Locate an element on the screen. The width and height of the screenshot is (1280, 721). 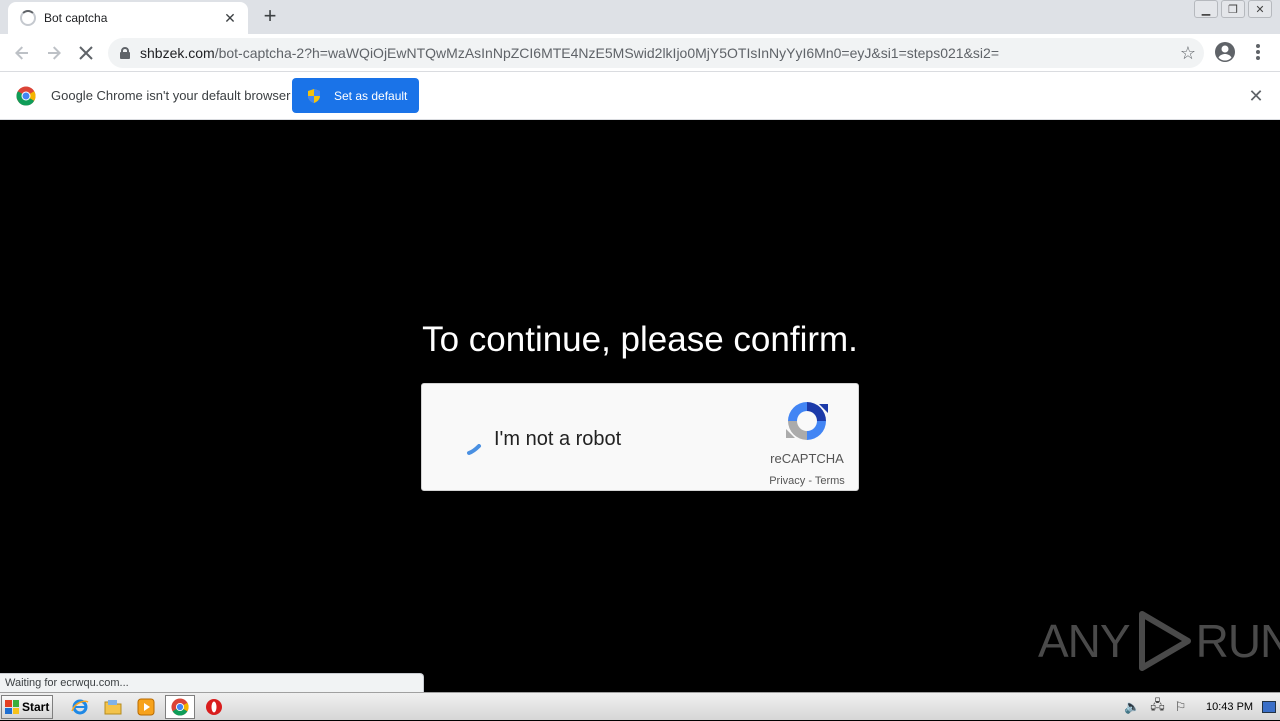
recaptcha-checkbox-spinner-icon is located at coordinates (474, 450).